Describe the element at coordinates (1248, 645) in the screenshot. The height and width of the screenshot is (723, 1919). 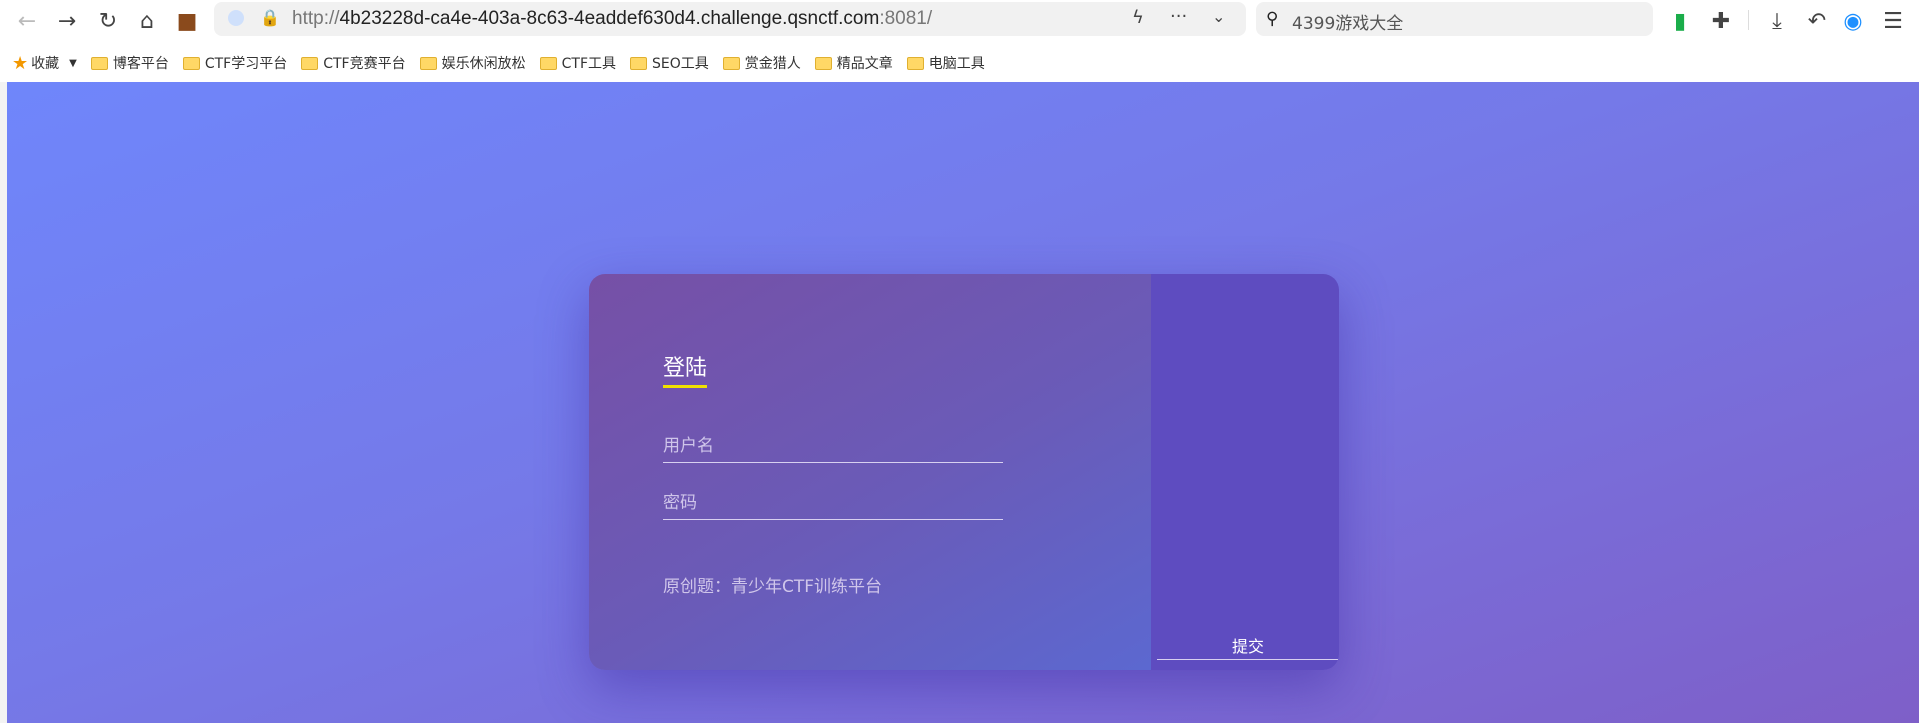
I see `submit-button: 提交` at that location.